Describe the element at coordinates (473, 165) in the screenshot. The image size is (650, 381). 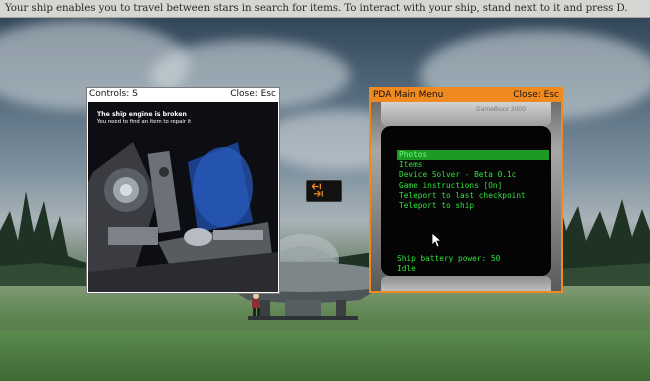
I see `pda-menu-item: Items` at that location.